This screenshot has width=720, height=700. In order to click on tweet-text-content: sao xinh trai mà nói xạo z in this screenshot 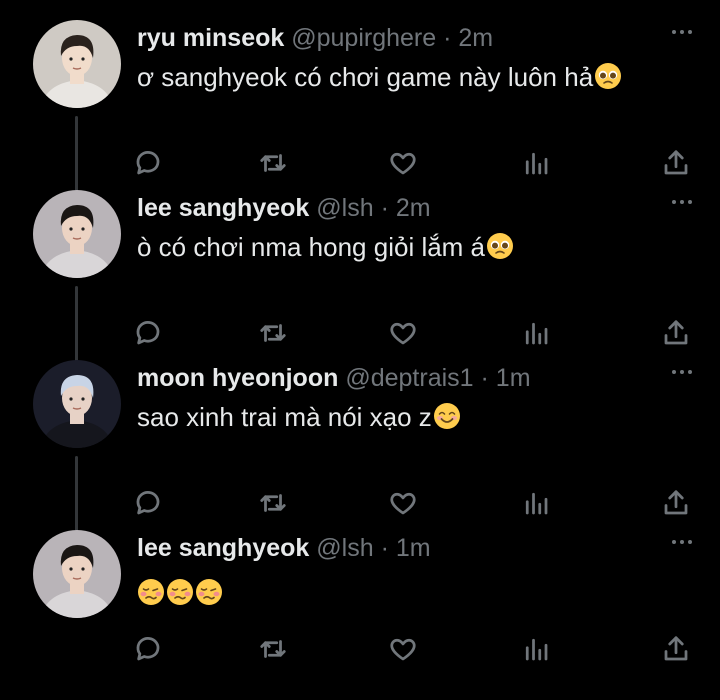, I will do `click(284, 417)`.